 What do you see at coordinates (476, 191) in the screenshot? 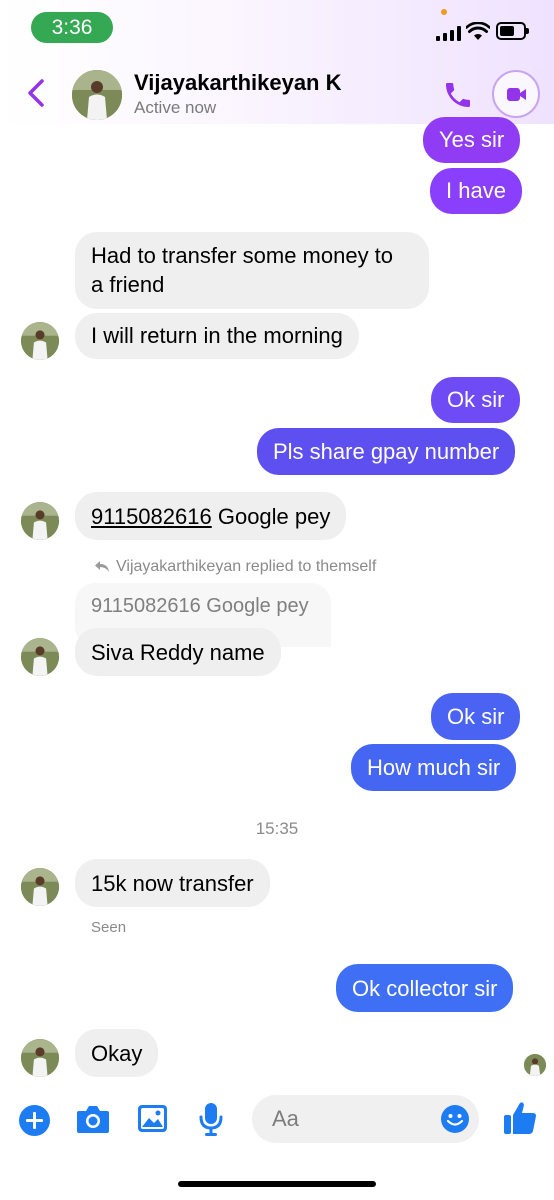
I see `message-outgoing: I have` at bounding box center [476, 191].